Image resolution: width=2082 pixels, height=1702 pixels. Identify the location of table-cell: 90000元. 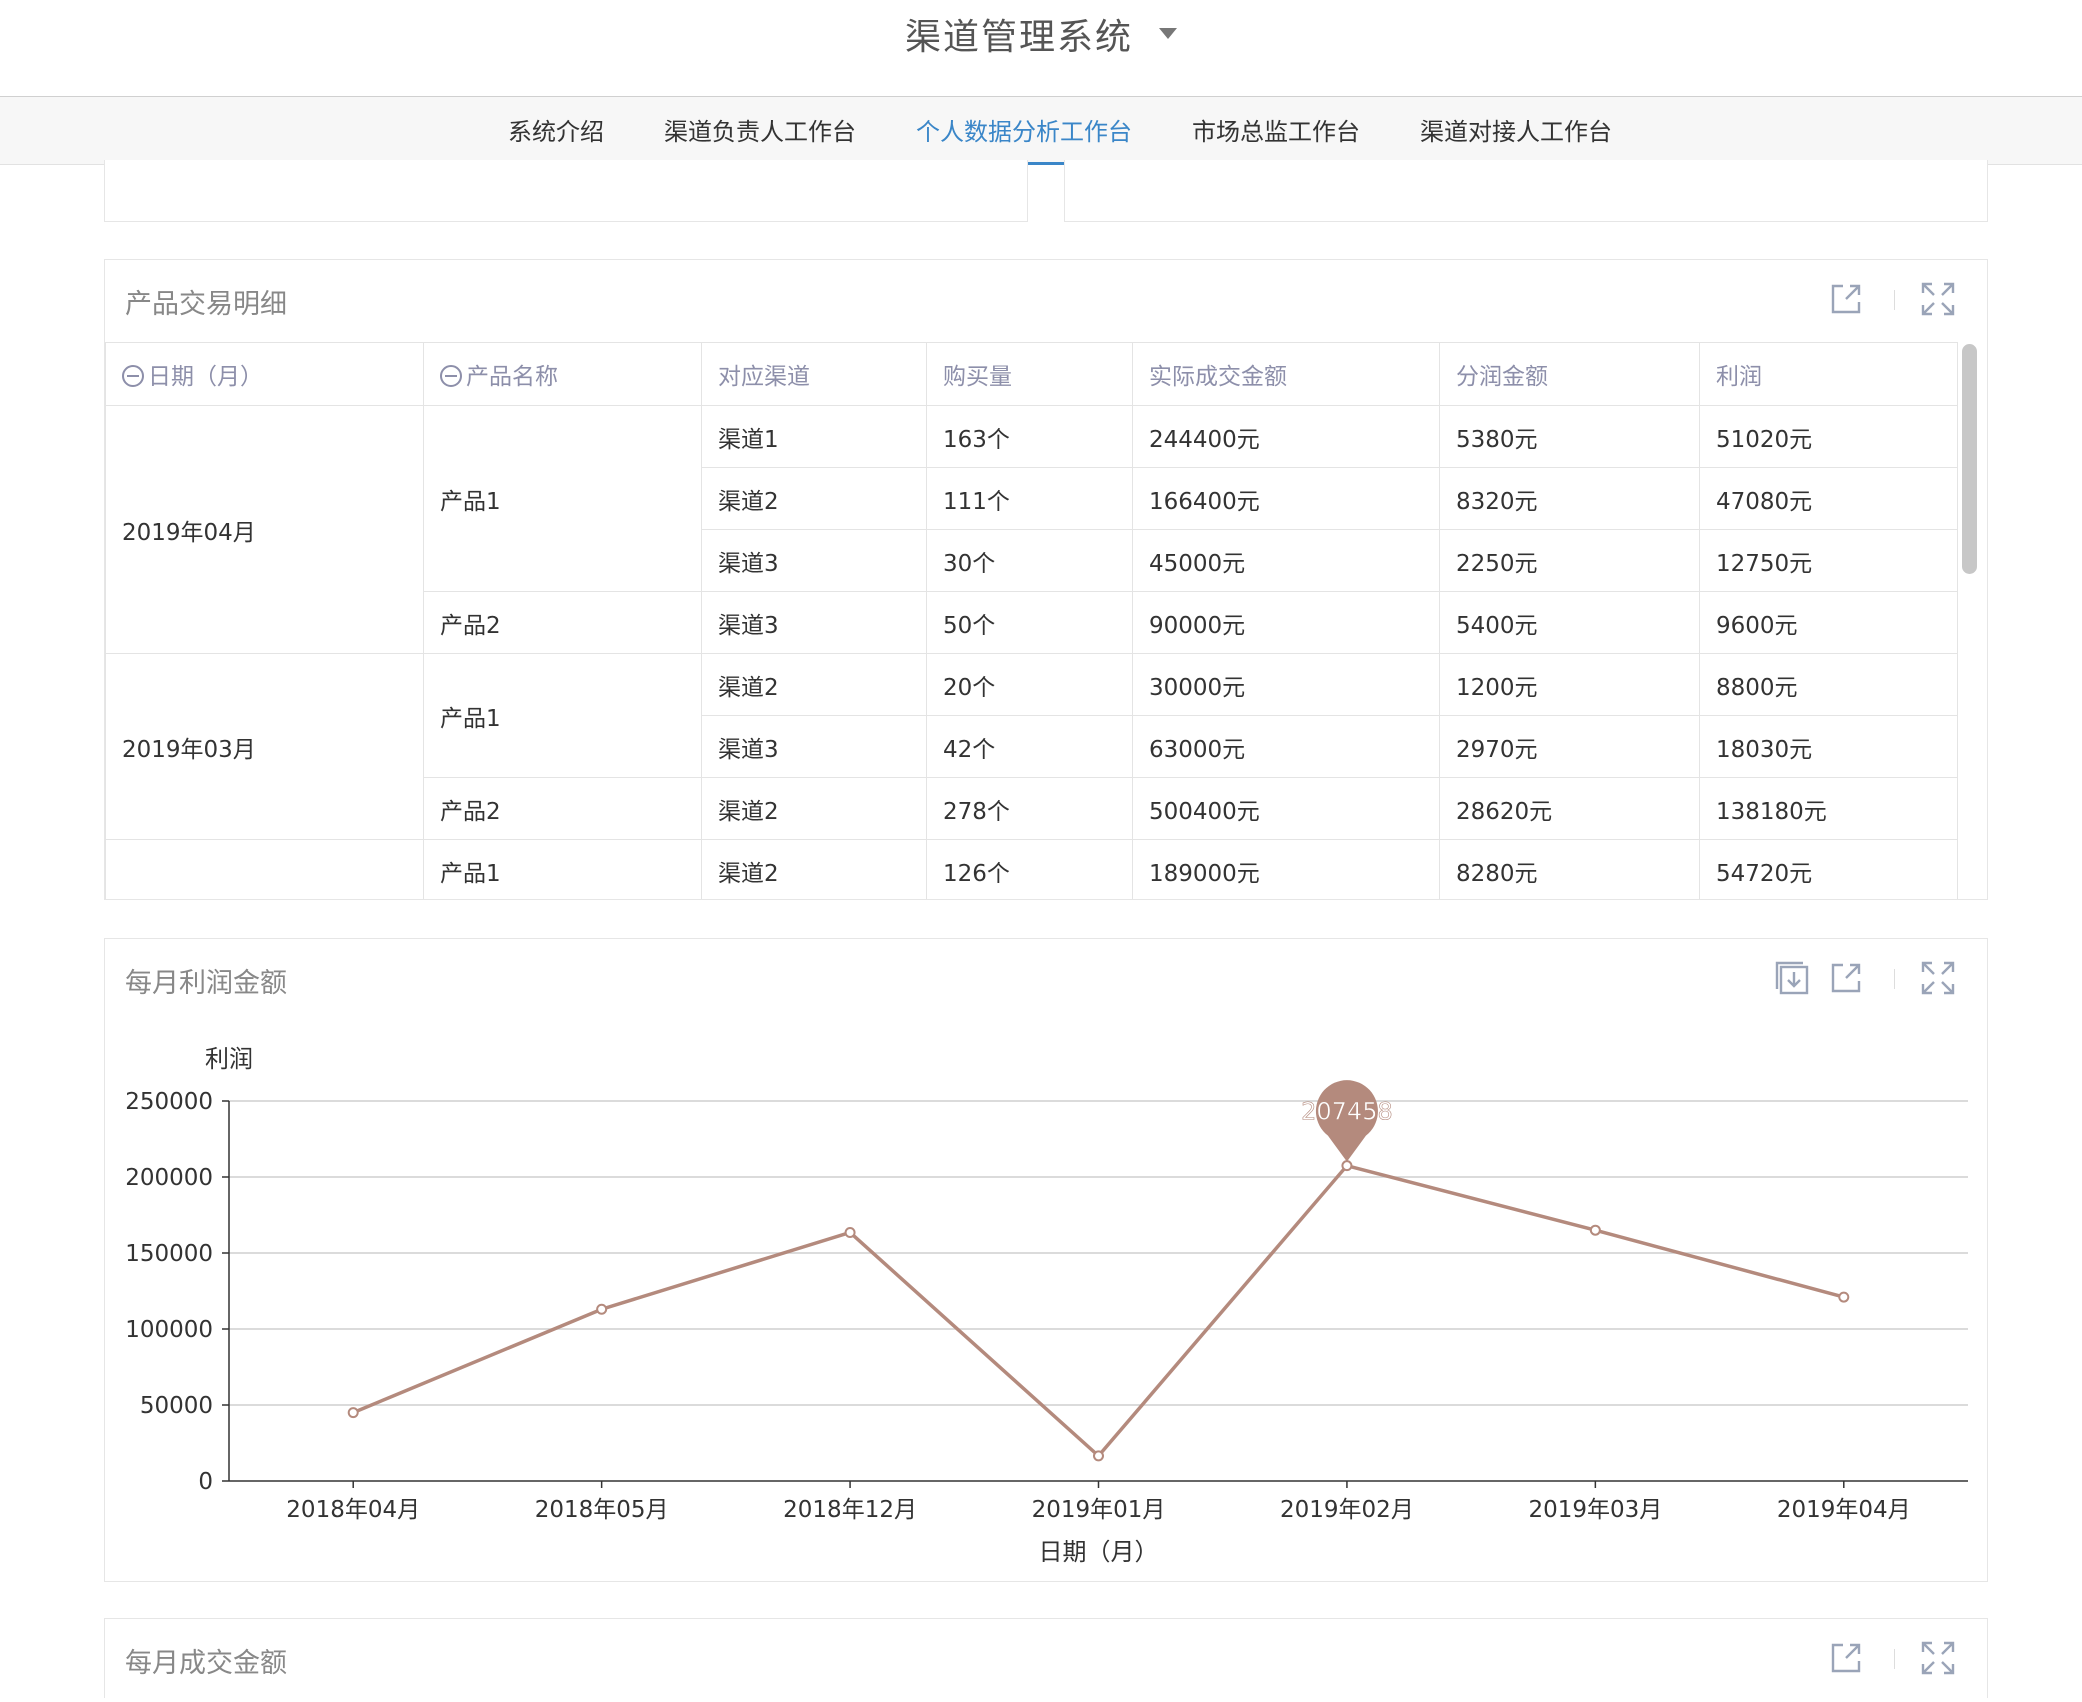
(1286, 622).